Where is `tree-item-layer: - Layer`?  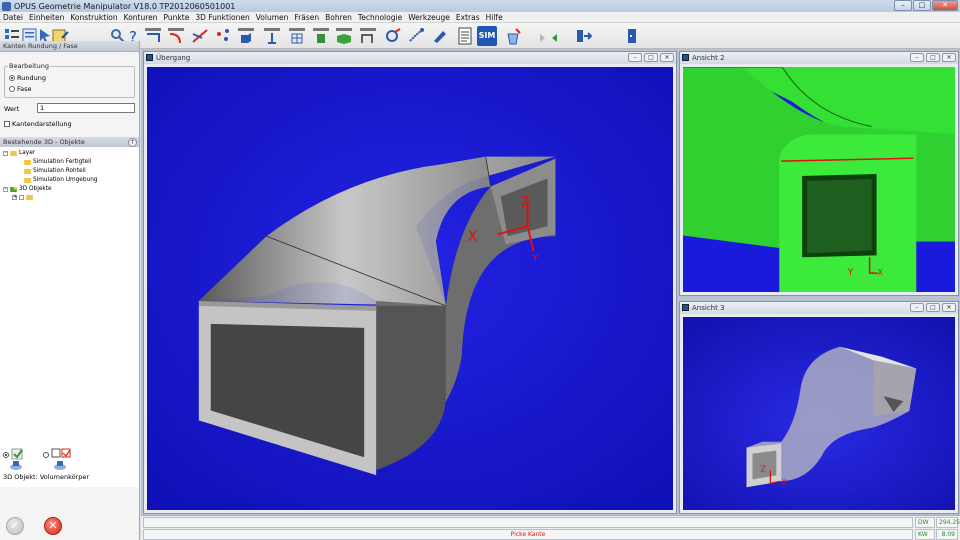 tree-item-layer: - Layer is located at coordinates (19, 153).